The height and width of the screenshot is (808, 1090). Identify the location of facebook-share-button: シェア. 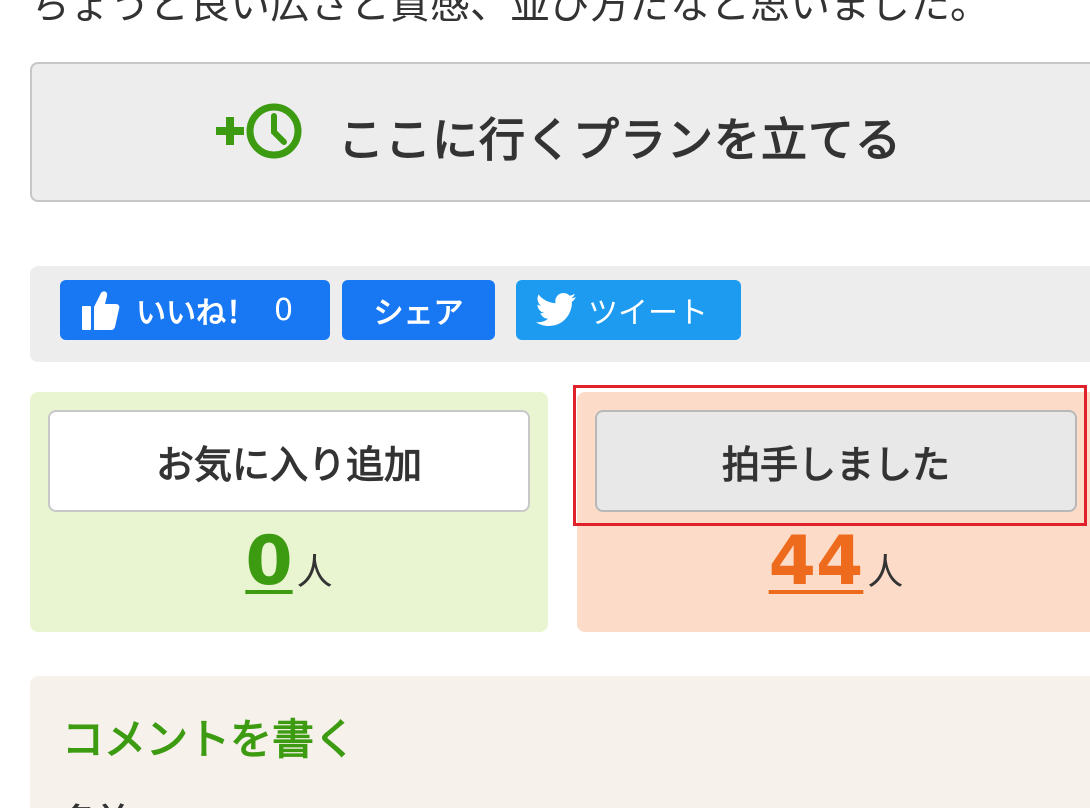
(418, 310).